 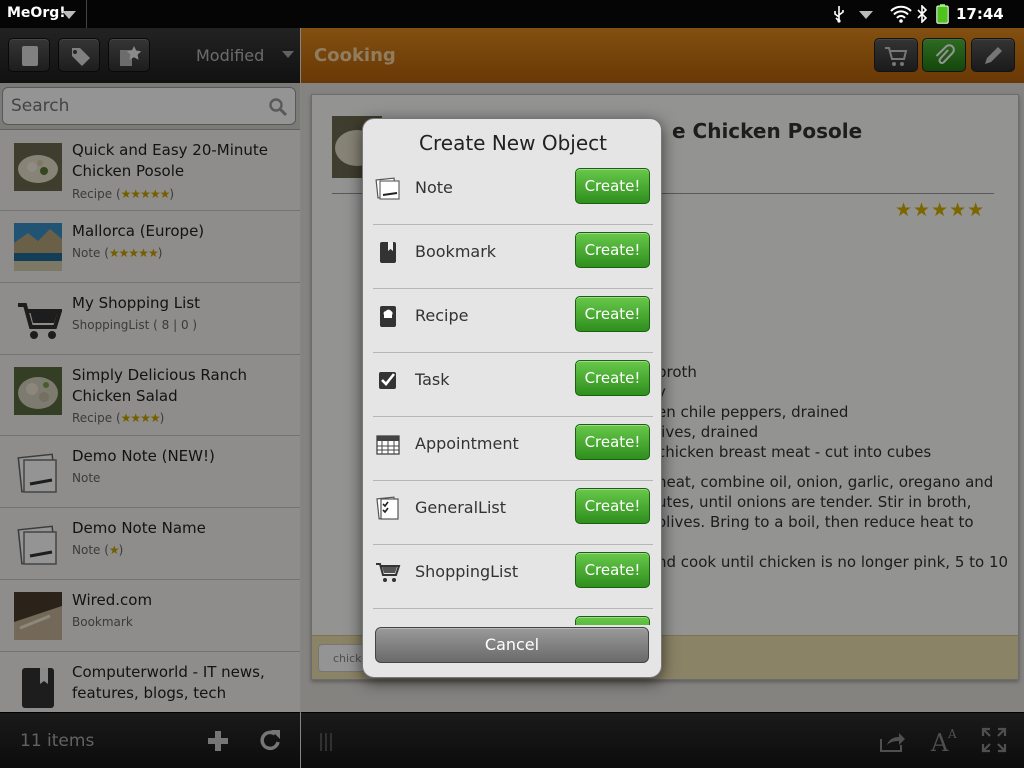 I want to click on note-icon, so click(x=387, y=188).